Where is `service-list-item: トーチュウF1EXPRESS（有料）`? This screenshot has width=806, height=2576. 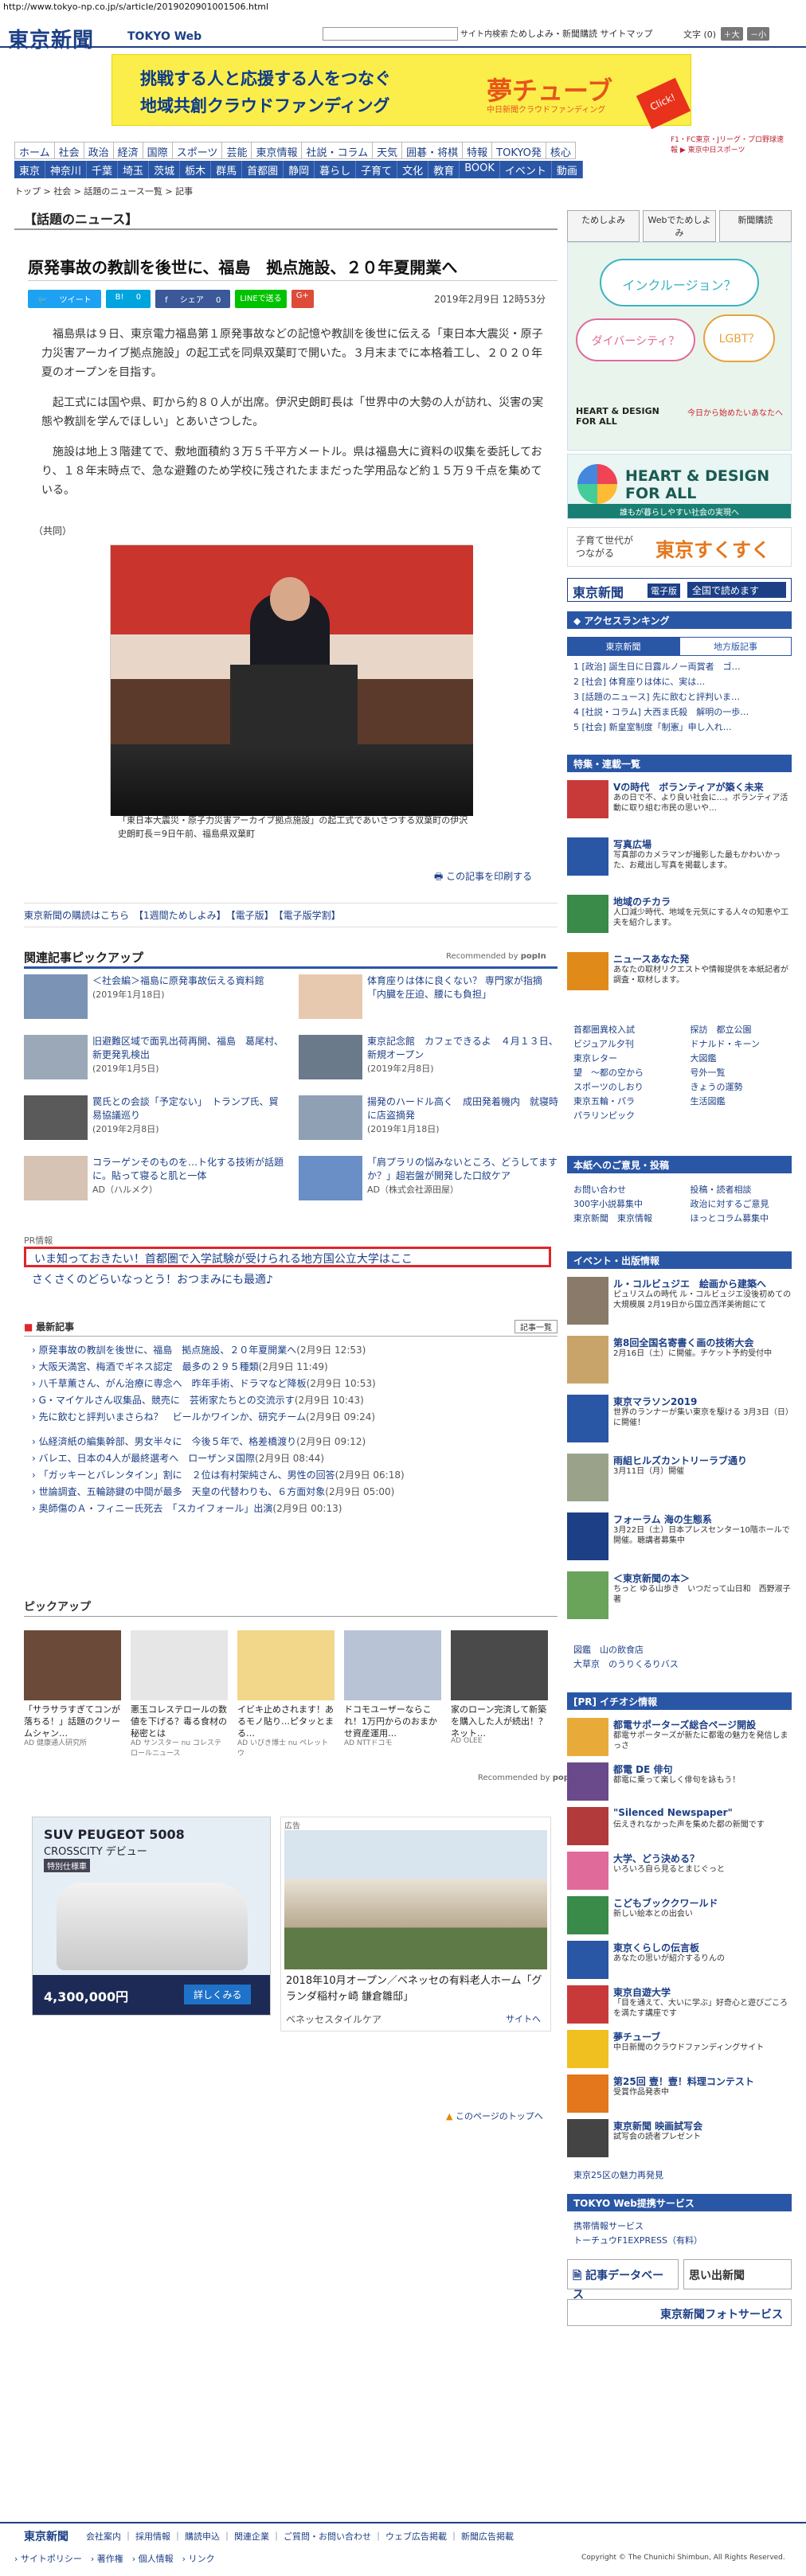
service-list-item: トーチュウF1EXPRESS（有料） is located at coordinates (685, 2241).